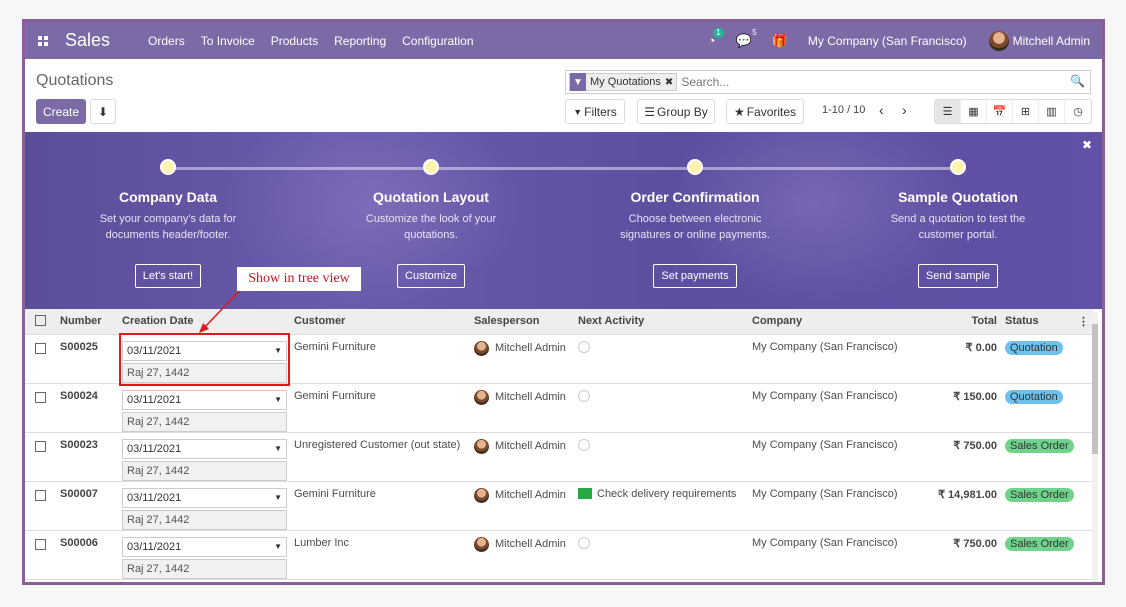  Describe the element at coordinates (695, 276) in the screenshot. I see `set-payments-button: Set payments` at that location.